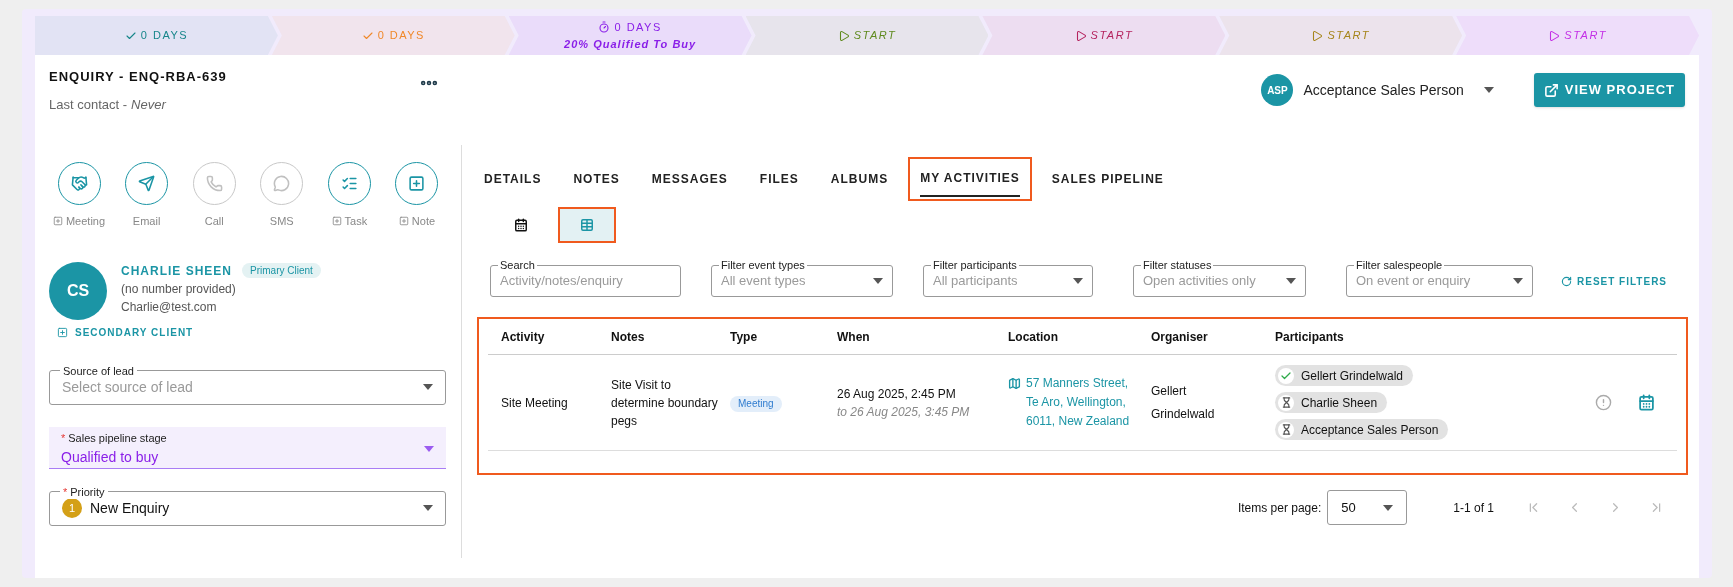 The image size is (1733, 587). I want to click on select-field: * Sales pipeline stage Qualified to buy, so click(247, 447).